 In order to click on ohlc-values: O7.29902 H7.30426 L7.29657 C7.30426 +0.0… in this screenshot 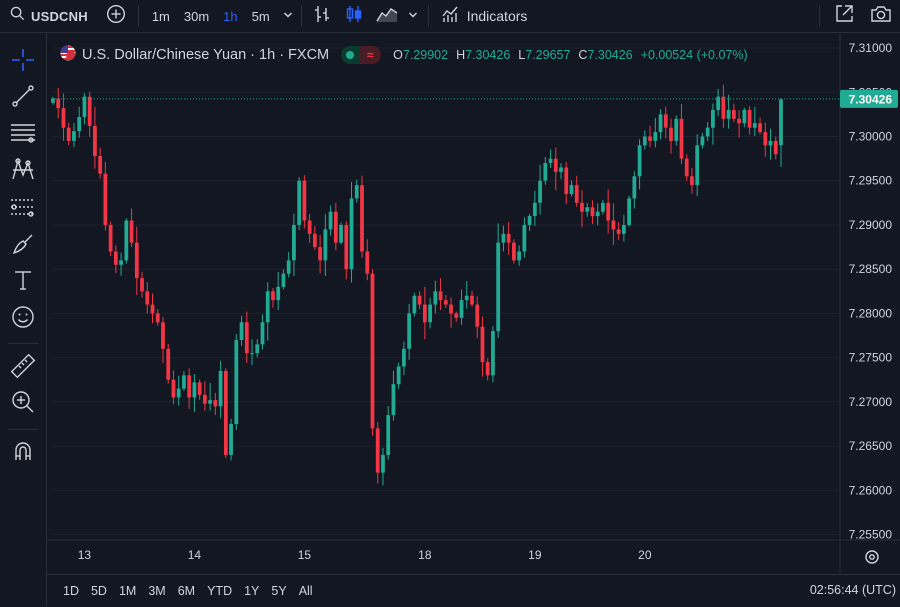, I will do `click(570, 55)`.